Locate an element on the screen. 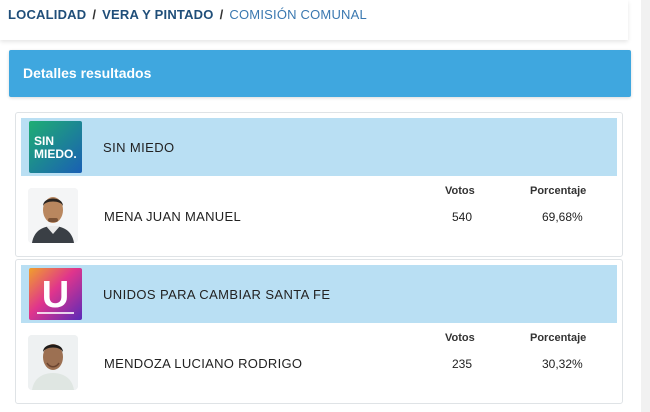 This screenshot has width=650, height=412. breadcrumb-current: COMISIÓN COMUNAL is located at coordinates (298, 14).